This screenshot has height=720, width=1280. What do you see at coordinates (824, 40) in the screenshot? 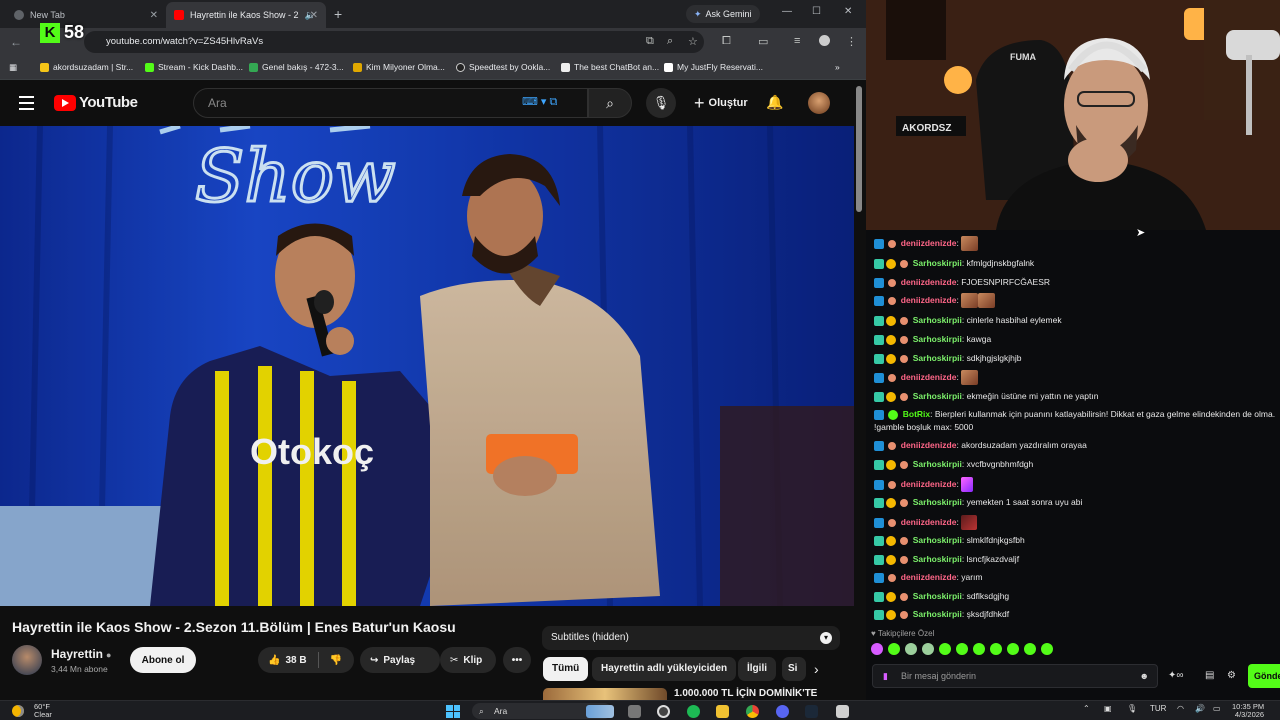
I see `profile-icon` at bounding box center [824, 40].